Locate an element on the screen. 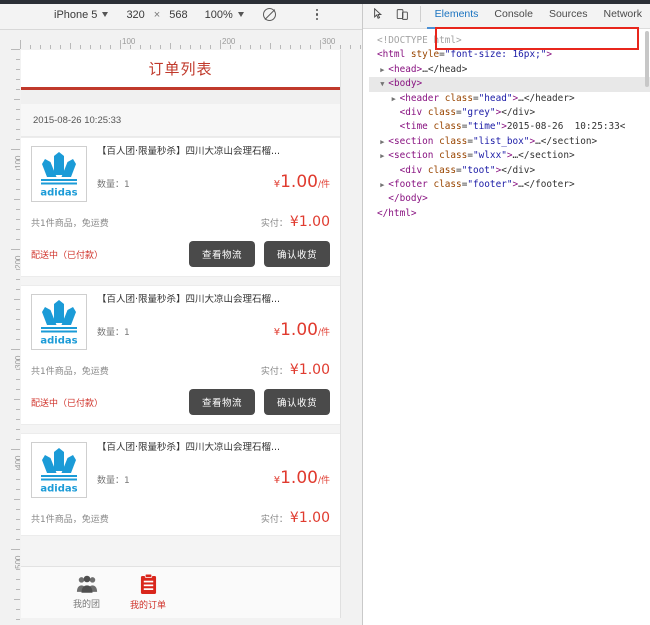  viewport-width-input: 320 is located at coordinates (135, 15).